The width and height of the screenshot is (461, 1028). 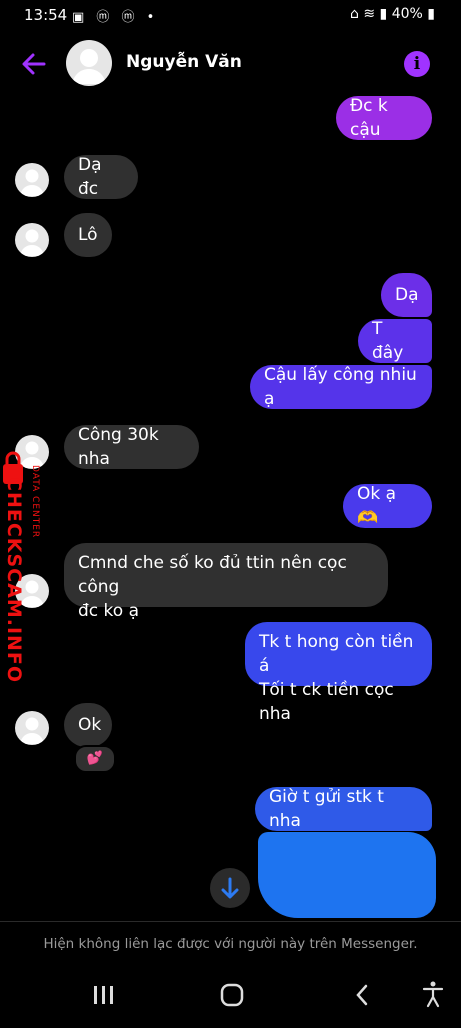 What do you see at coordinates (417, 64) in the screenshot?
I see `info-icon: i` at bounding box center [417, 64].